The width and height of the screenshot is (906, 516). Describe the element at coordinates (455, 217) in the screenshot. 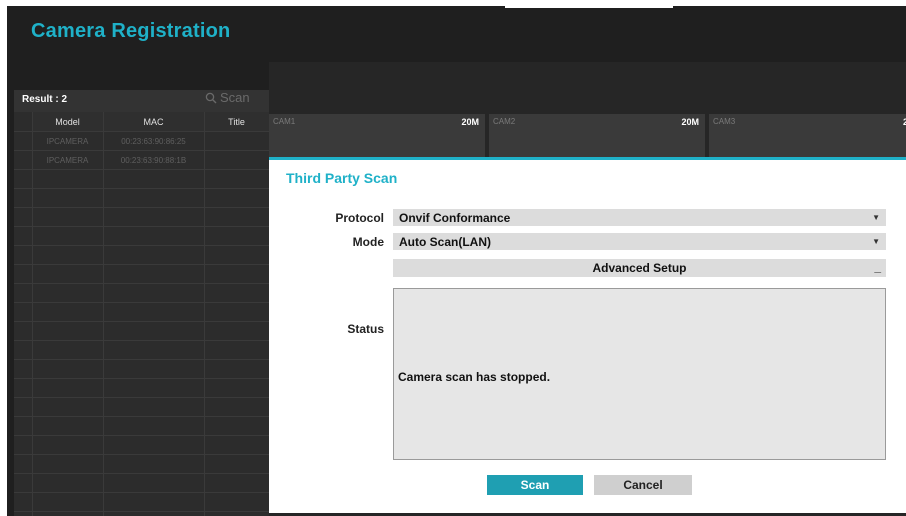

I see `protocol-value: Onvif Conformance` at that location.